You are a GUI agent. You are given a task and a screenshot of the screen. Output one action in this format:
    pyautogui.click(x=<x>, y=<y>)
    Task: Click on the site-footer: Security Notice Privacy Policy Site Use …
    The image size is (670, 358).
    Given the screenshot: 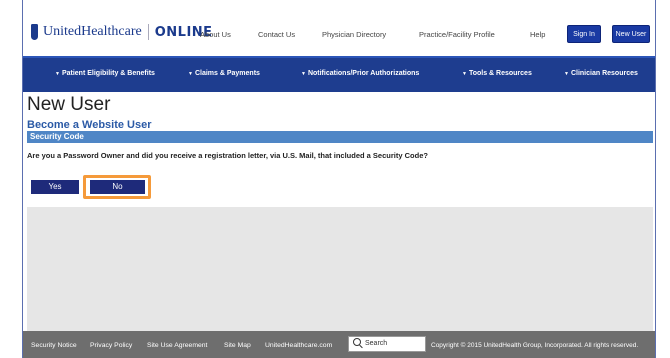 What is the action you would take?
    pyautogui.click(x=339, y=344)
    